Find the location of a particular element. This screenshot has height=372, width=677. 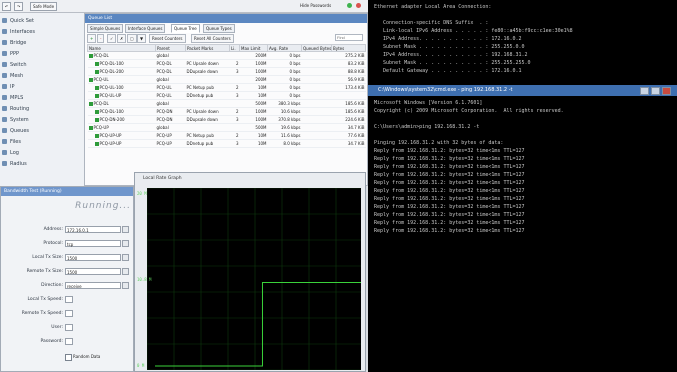

table-cell: 100M is located at coordinates (253, 63).